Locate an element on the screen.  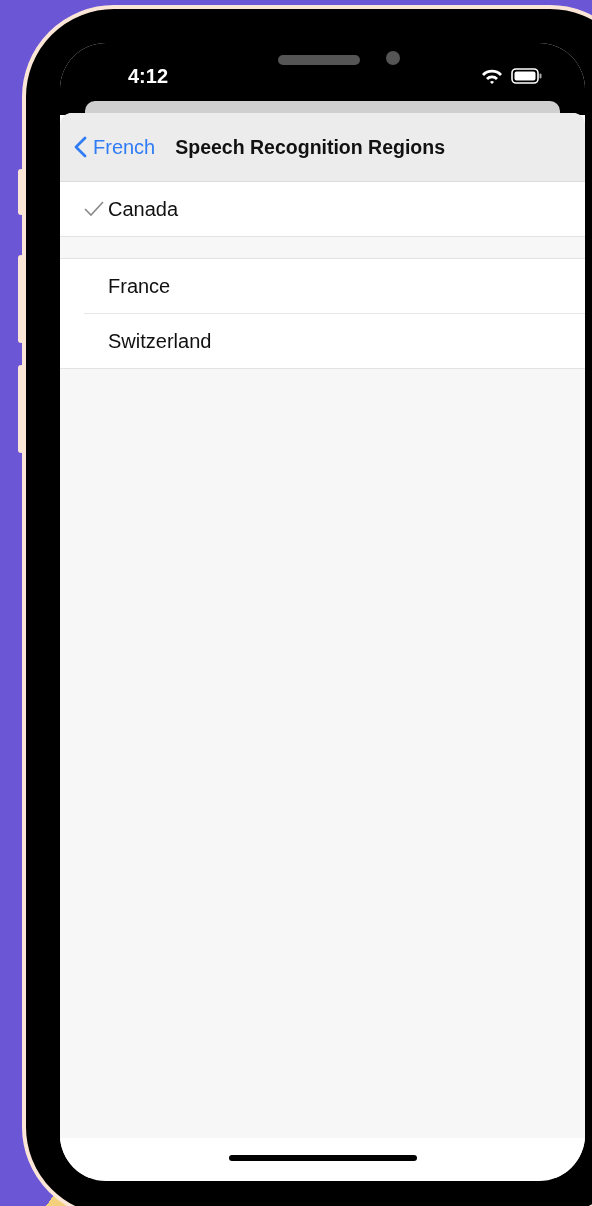
region-label: France is located at coordinates (139, 286).